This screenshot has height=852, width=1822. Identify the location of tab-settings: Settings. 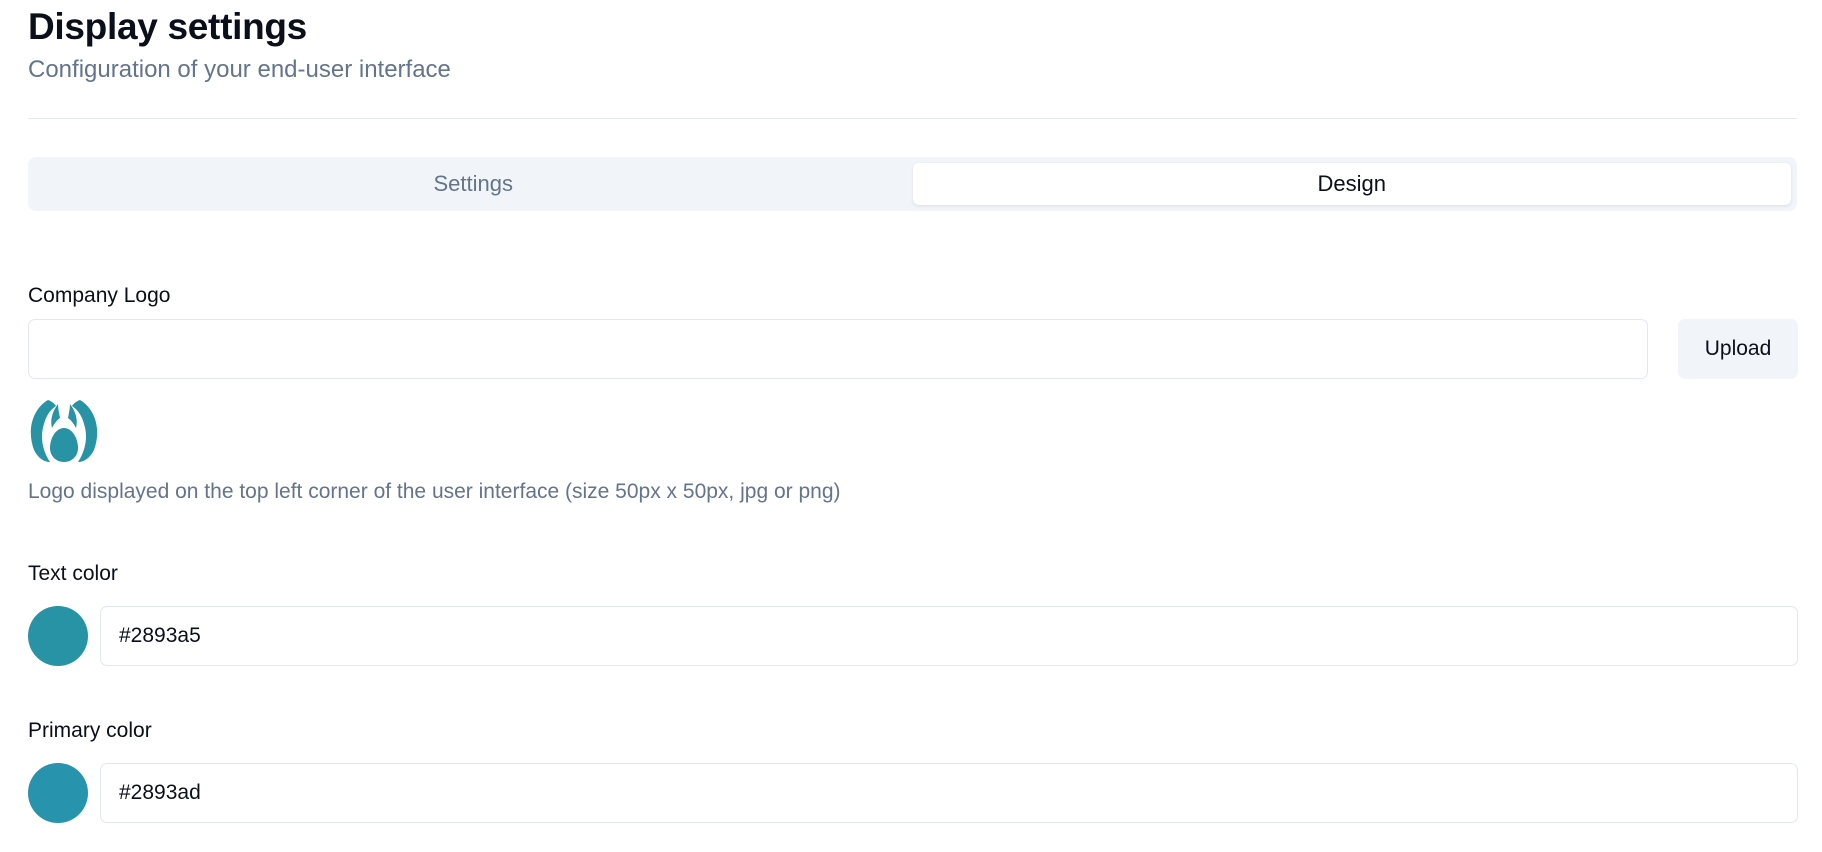
(473, 184).